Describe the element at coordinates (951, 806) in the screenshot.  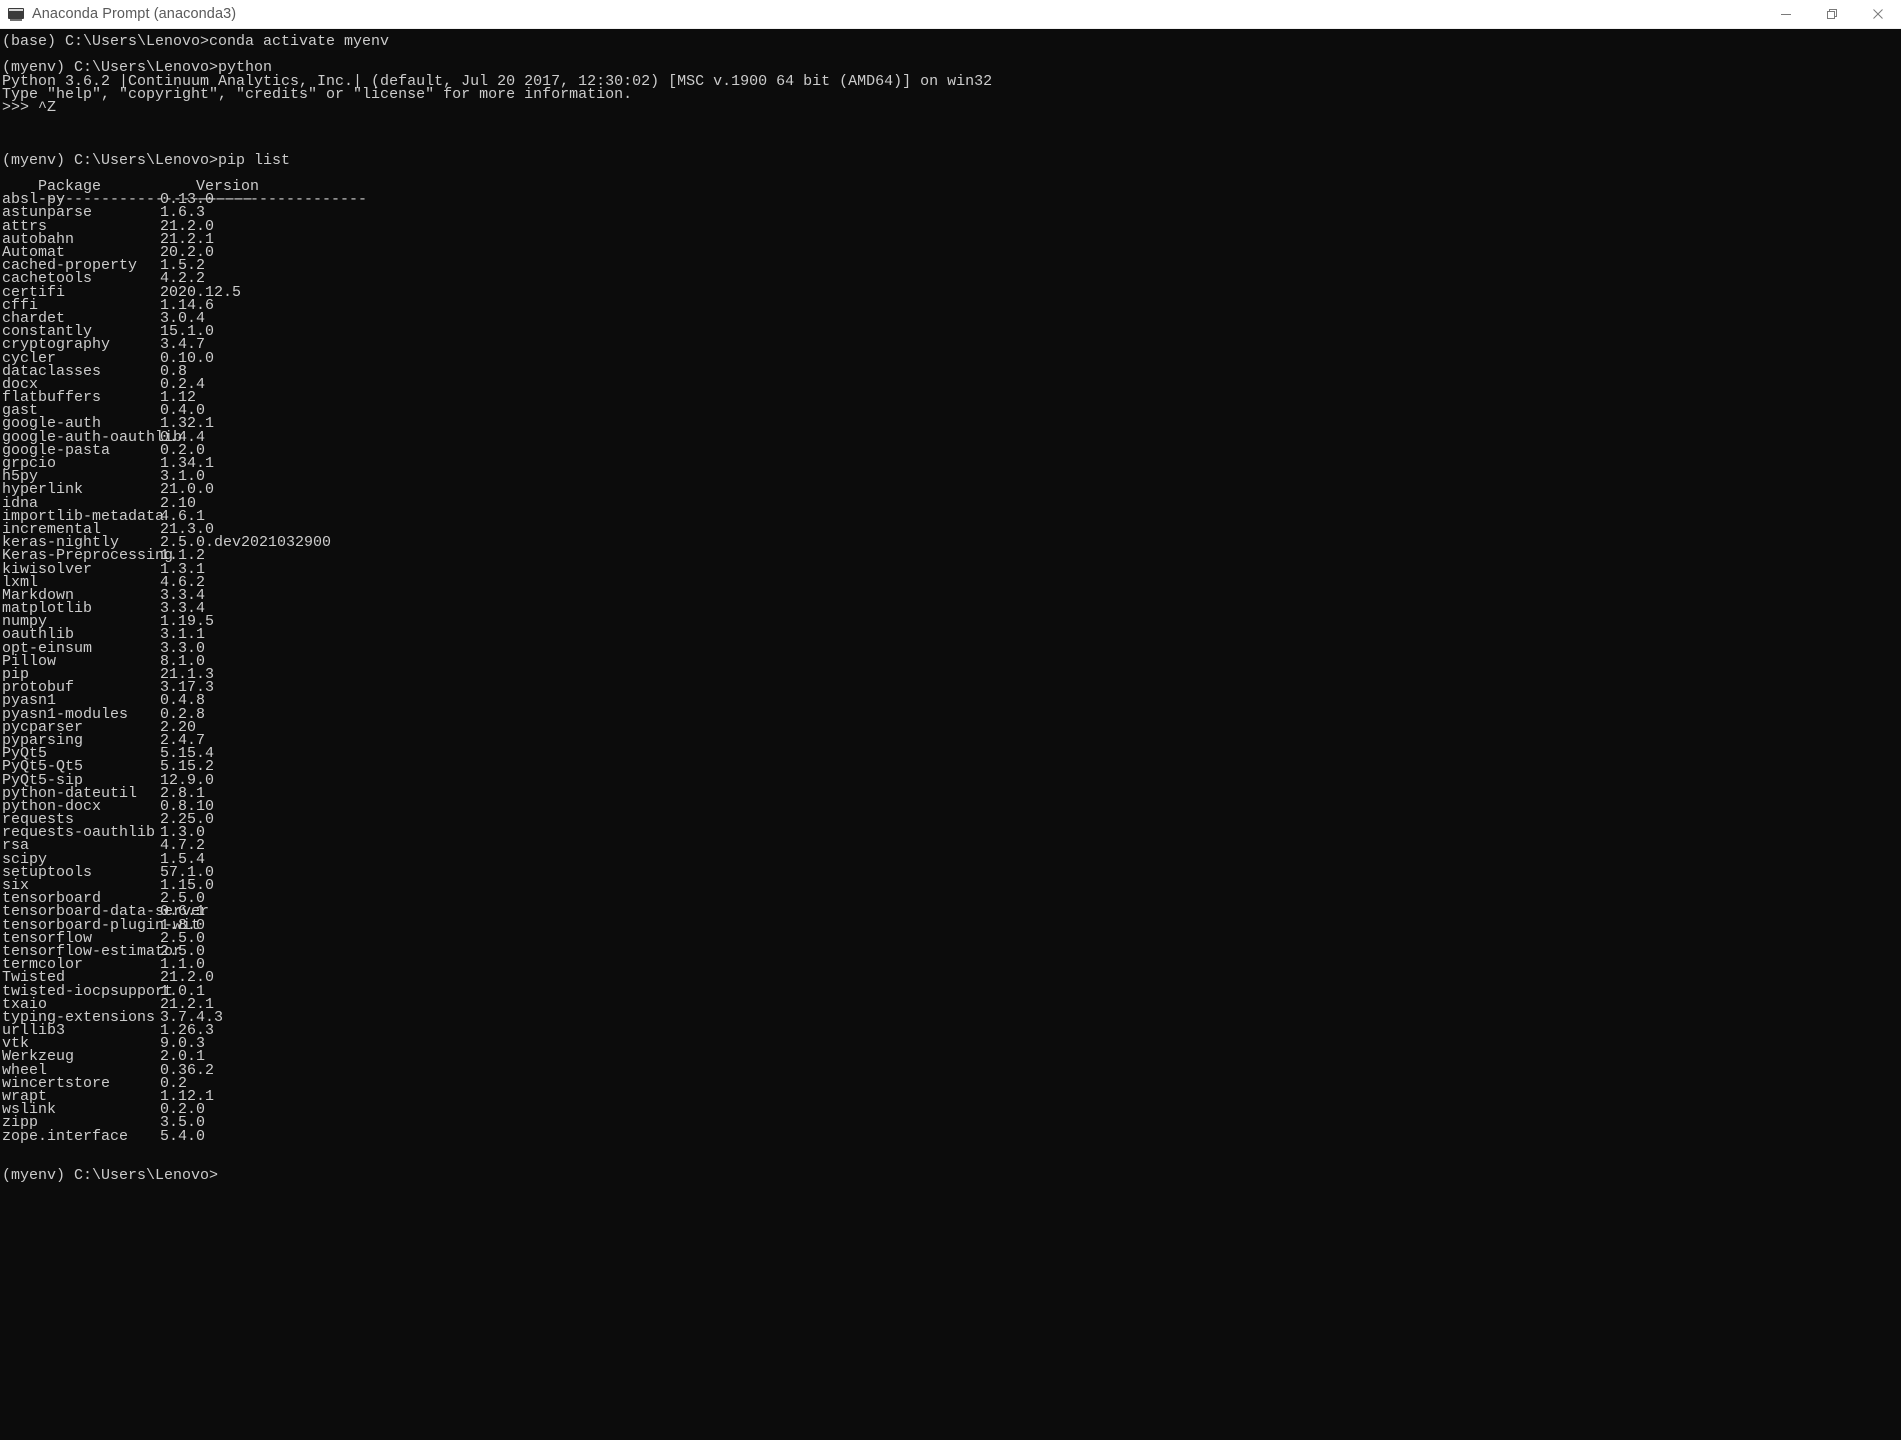
I see `package-row: python-docx 0.8.10` at that location.